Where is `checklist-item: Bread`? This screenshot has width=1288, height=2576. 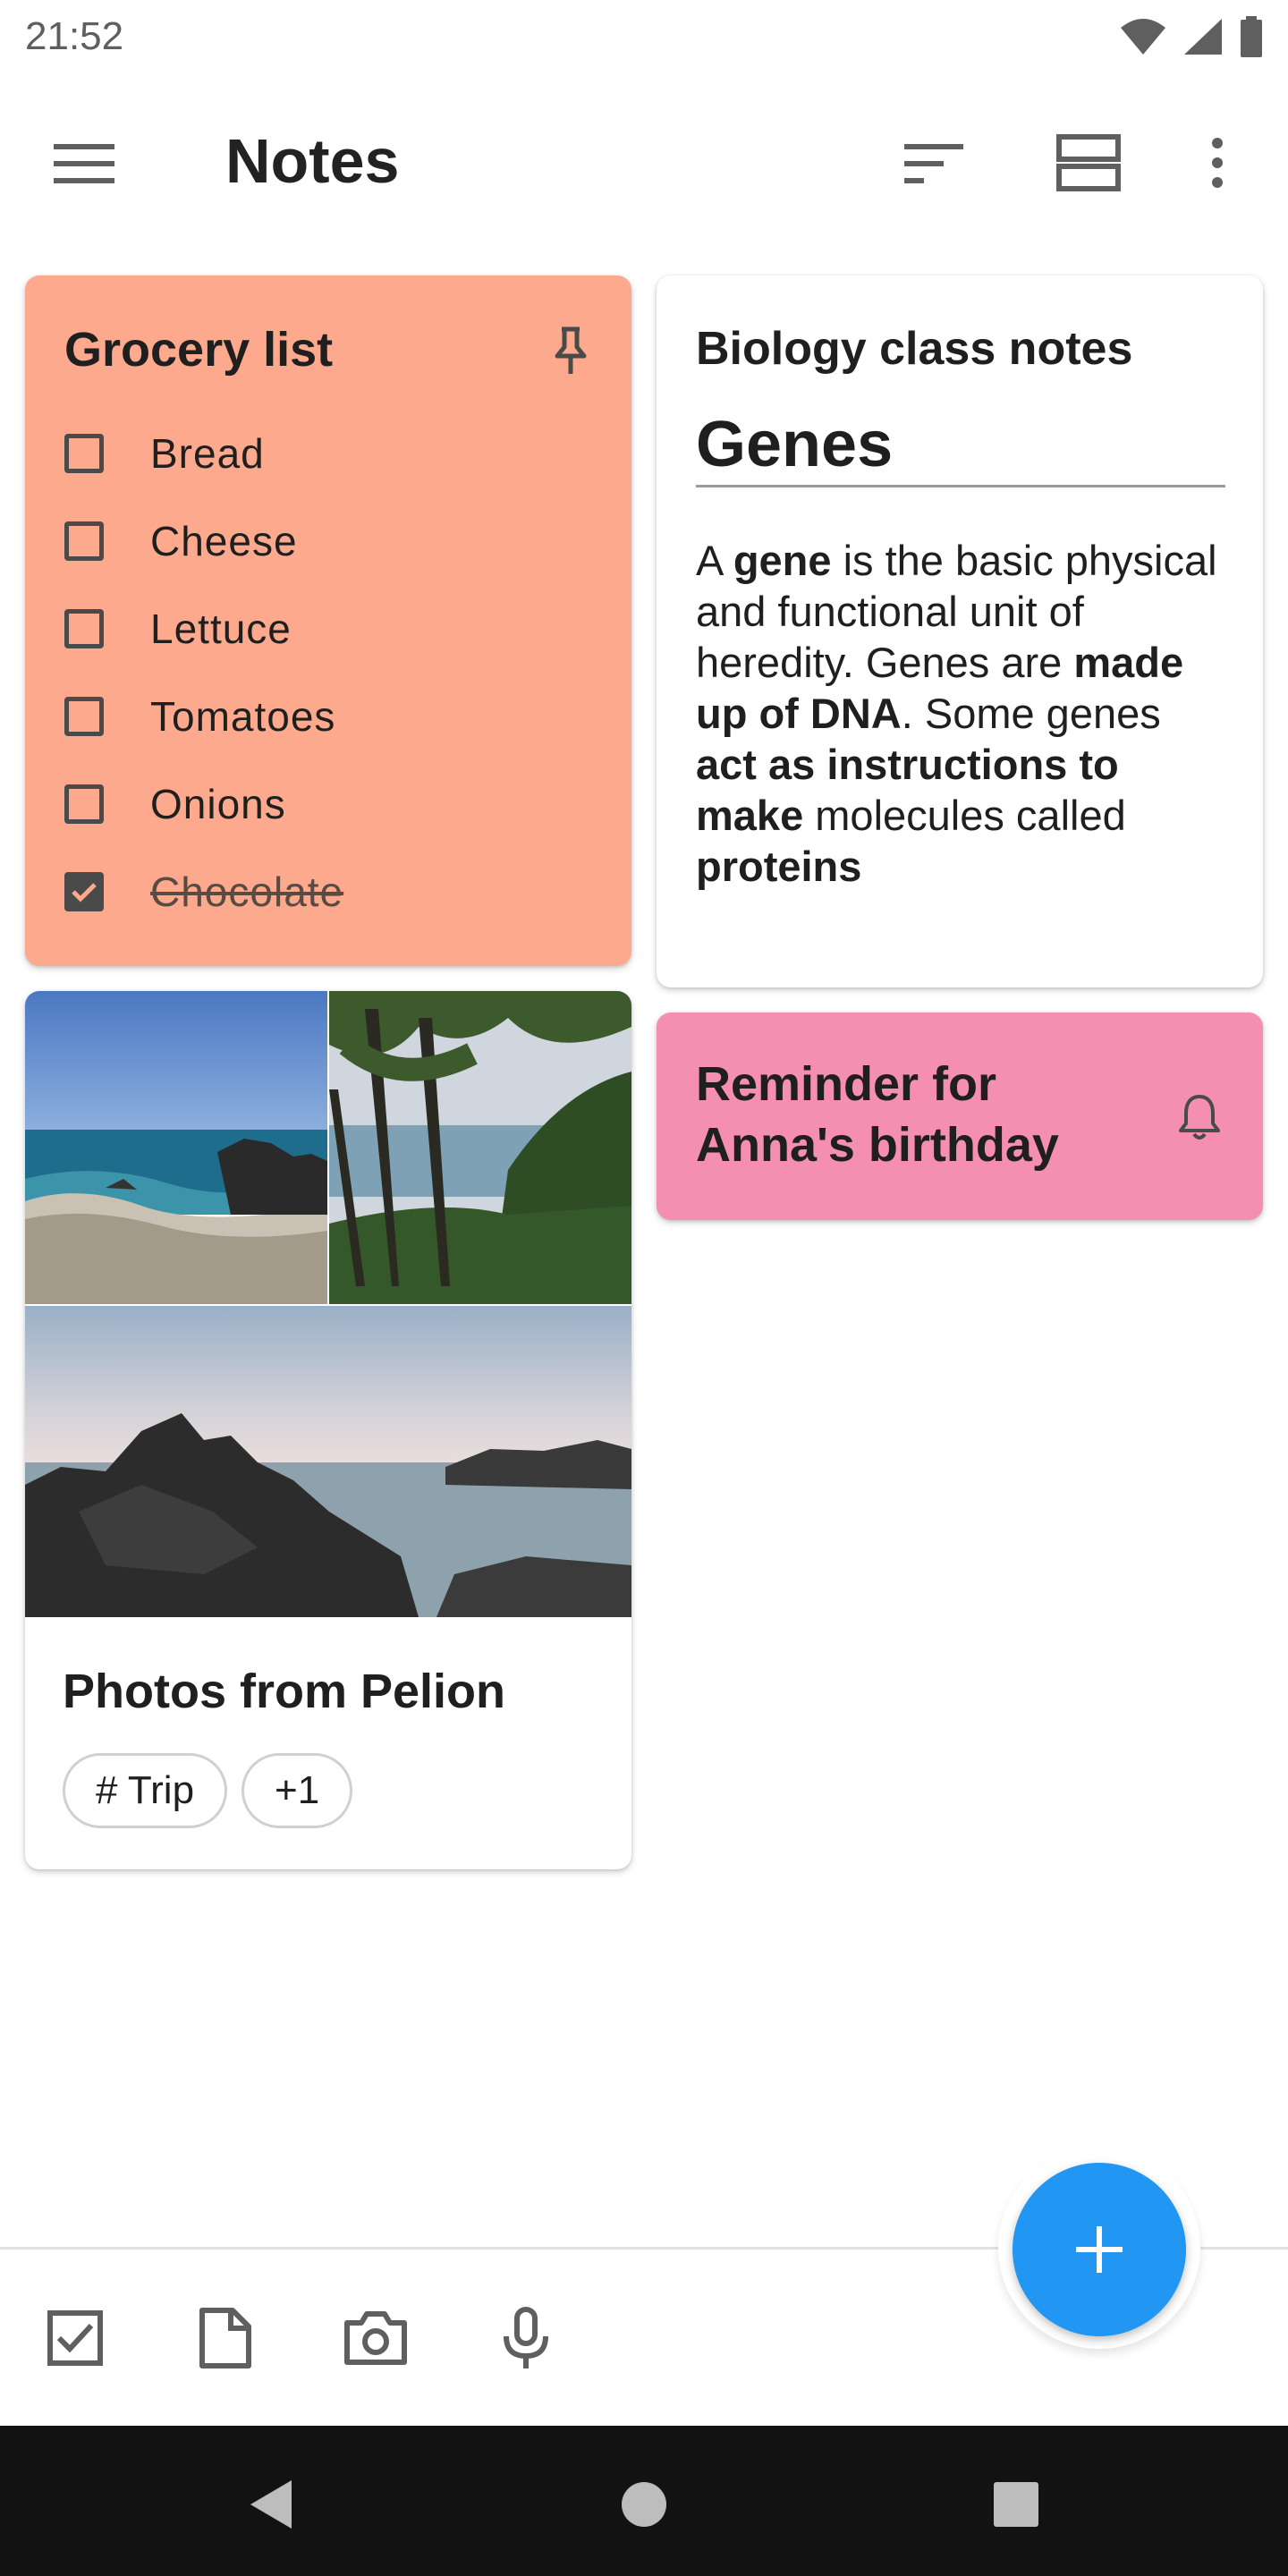 checklist-item: Bread is located at coordinates (203, 453).